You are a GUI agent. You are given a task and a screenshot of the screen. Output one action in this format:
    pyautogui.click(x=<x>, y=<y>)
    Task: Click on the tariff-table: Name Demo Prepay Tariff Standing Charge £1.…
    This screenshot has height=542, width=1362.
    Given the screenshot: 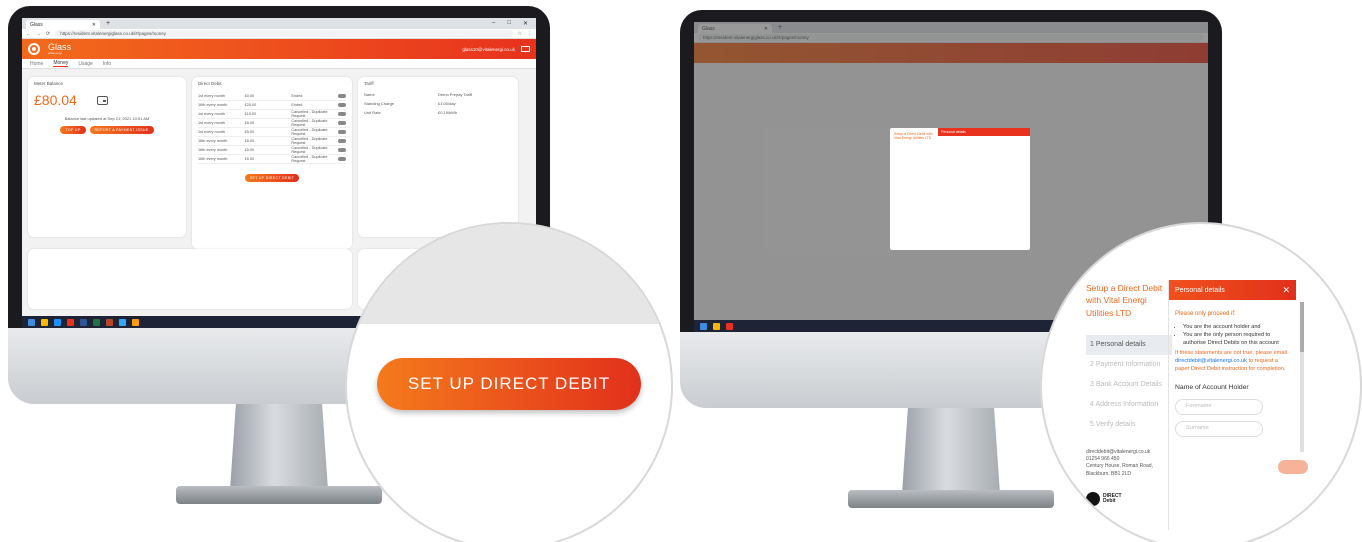 What is the action you would take?
    pyautogui.click(x=438, y=105)
    